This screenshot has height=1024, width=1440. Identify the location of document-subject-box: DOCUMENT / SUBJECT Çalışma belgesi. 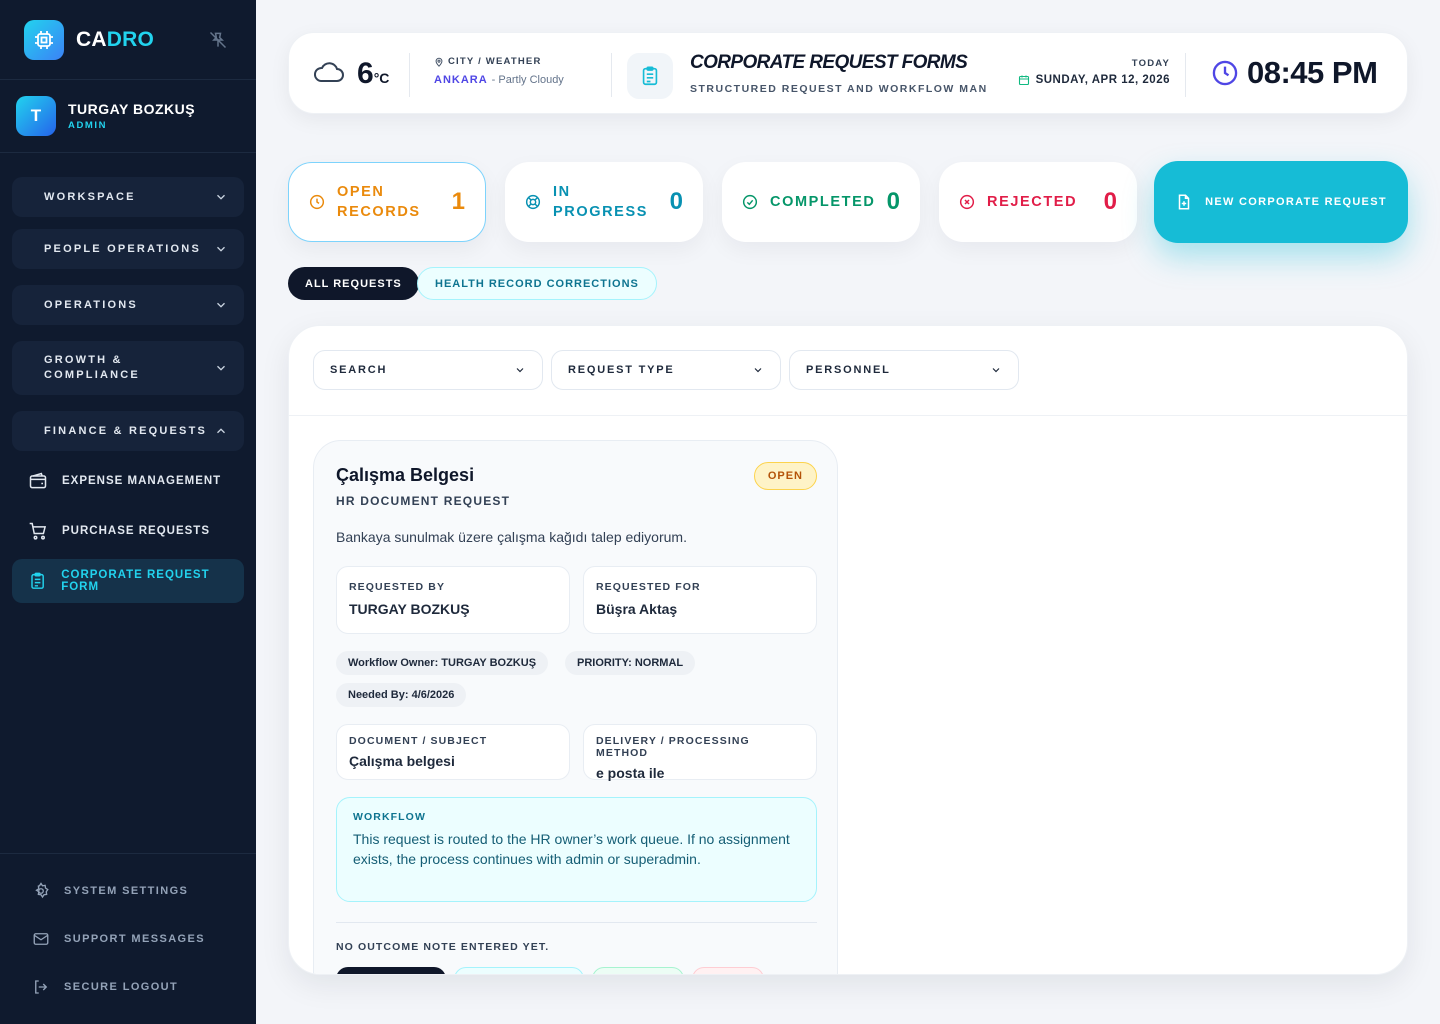
(453, 752).